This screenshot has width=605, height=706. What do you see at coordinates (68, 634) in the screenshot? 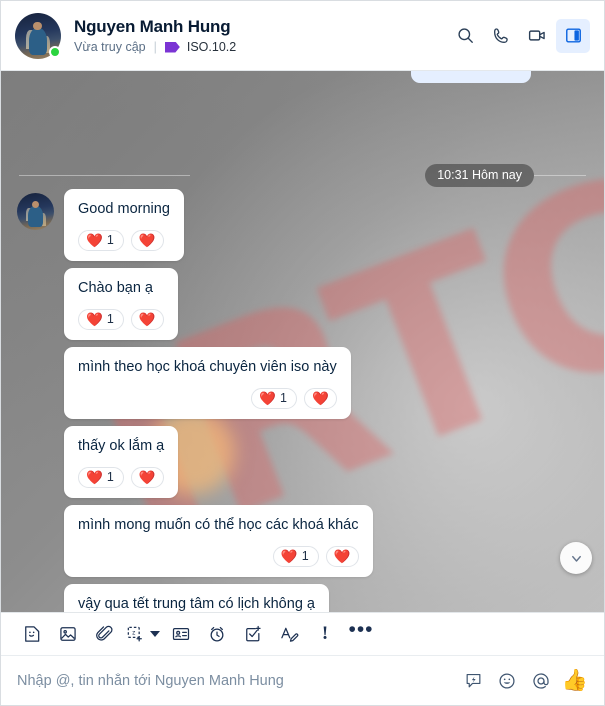
I see `image-icon` at bounding box center [68, 634].